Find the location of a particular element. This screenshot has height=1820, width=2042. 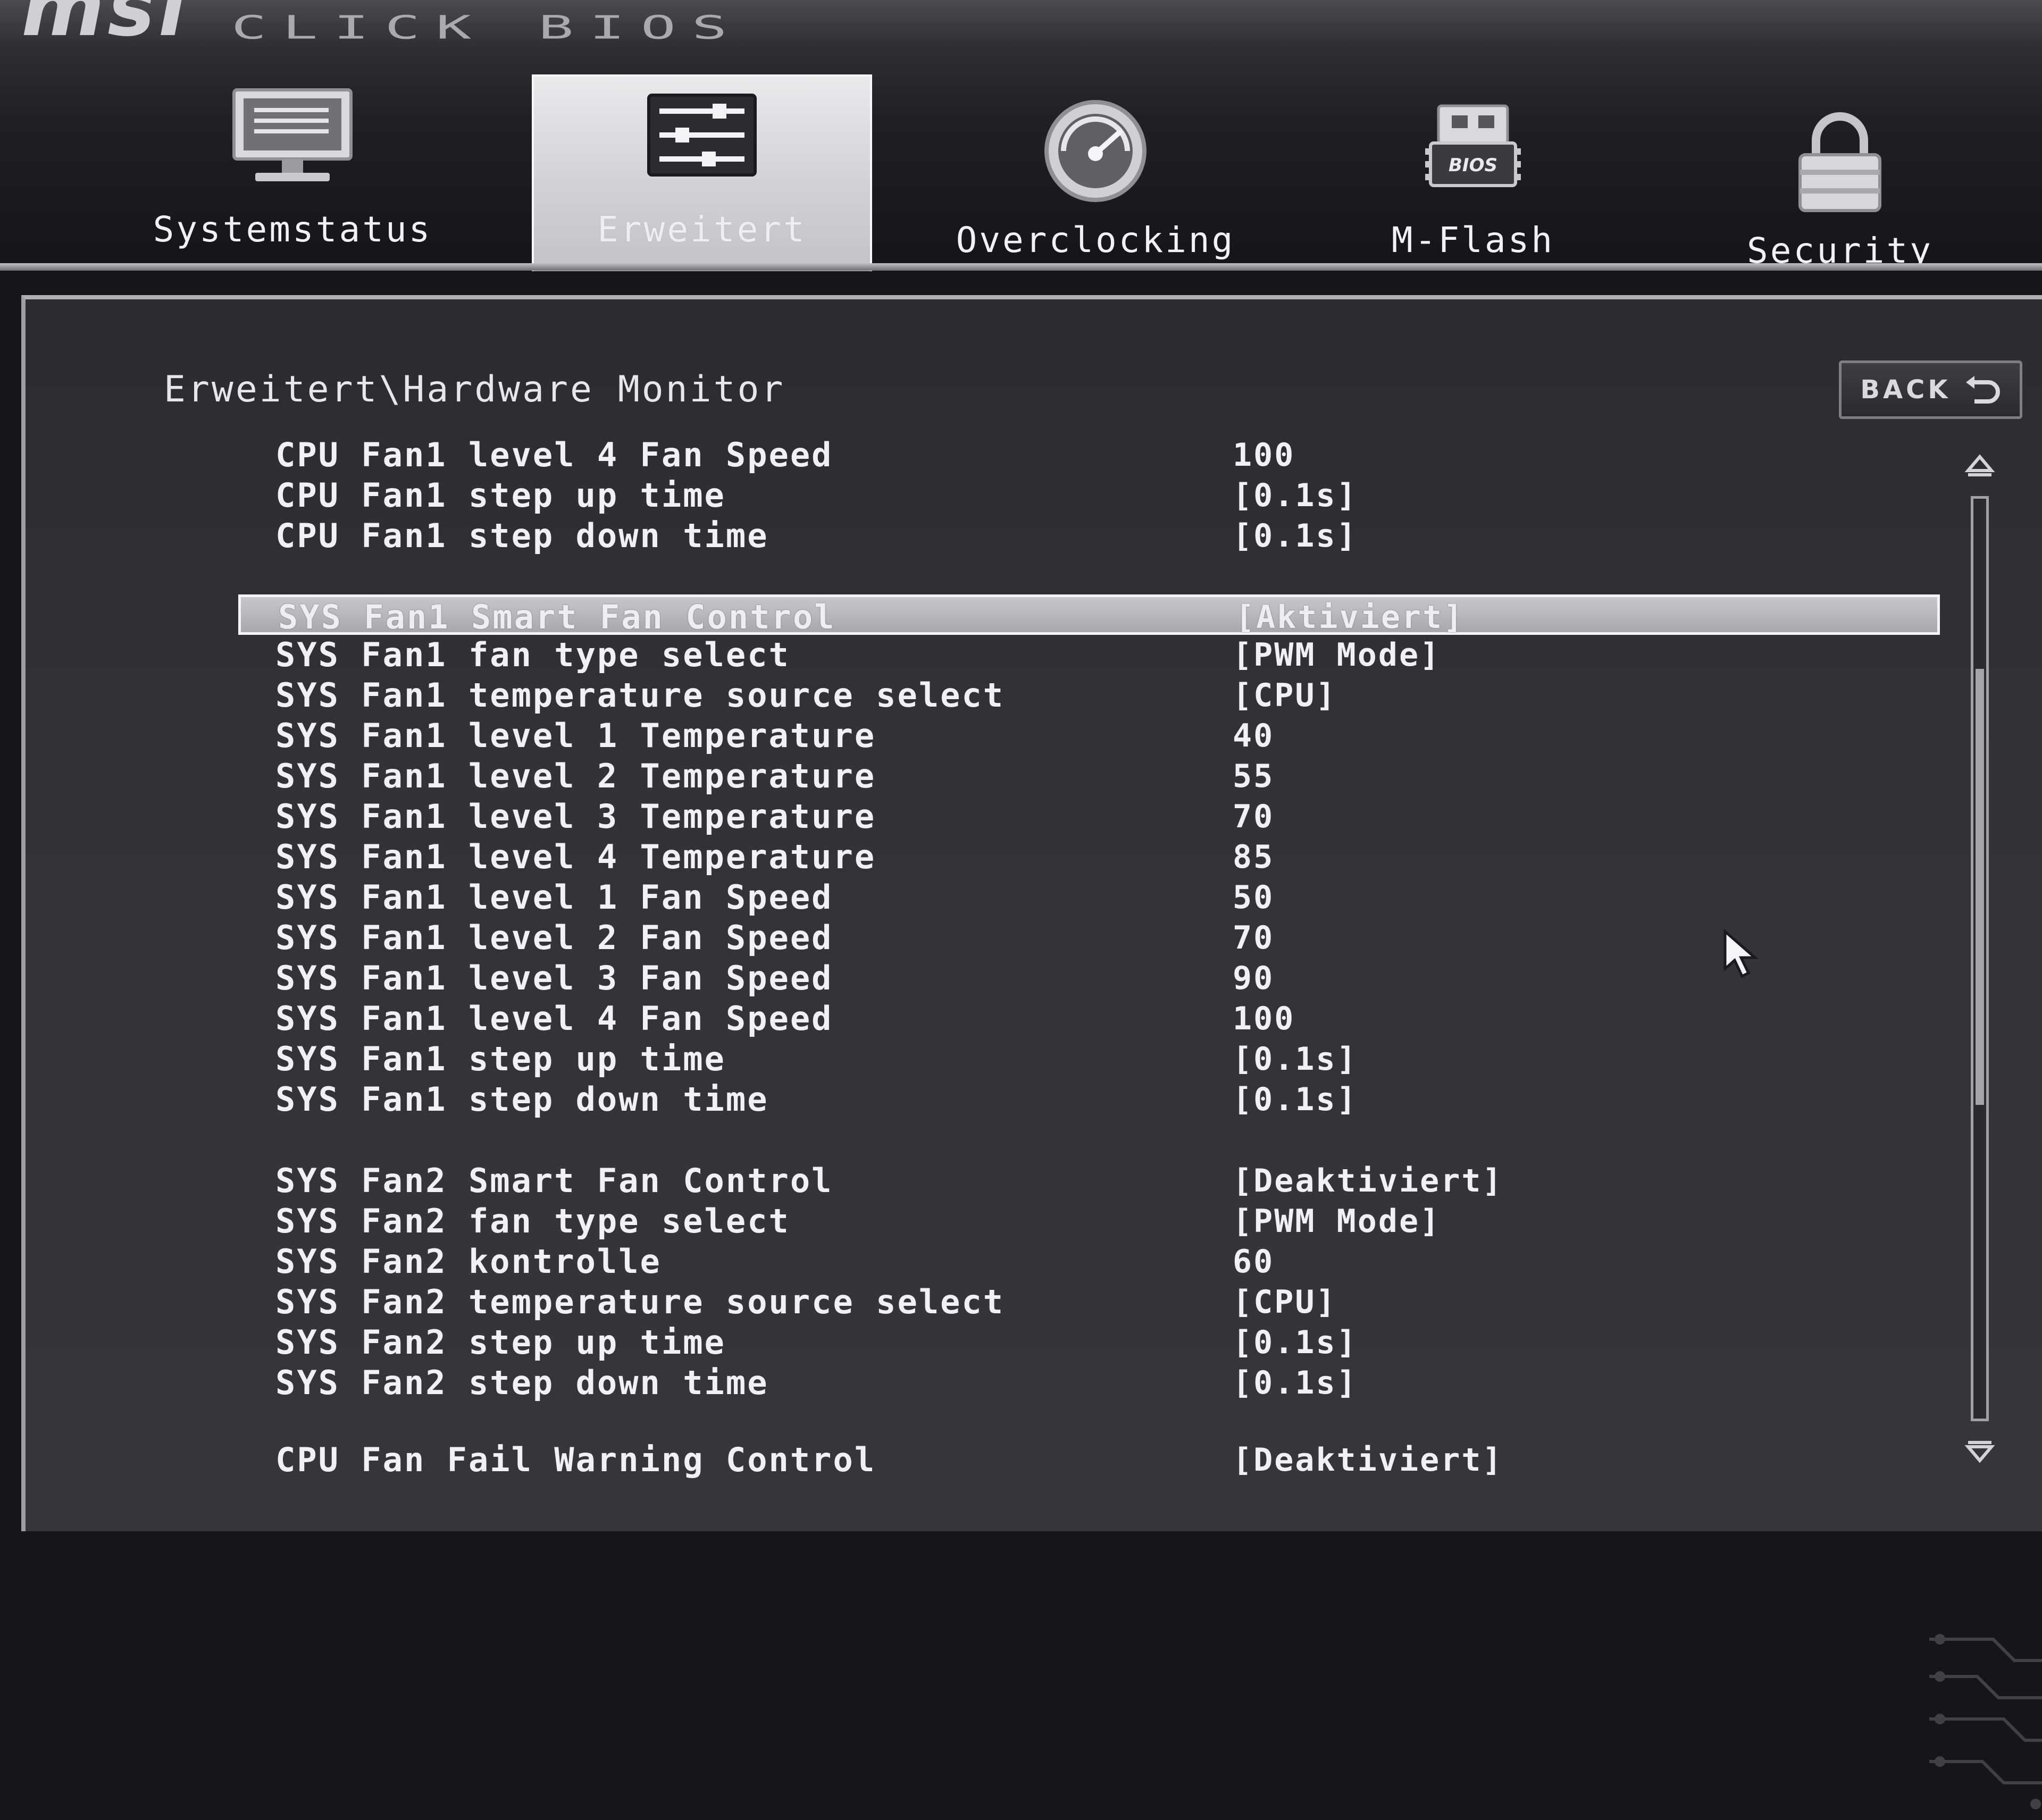

setting-row: SYS Fan1 fan type select [PWM Mode] is located at coordinates (1089, 655).